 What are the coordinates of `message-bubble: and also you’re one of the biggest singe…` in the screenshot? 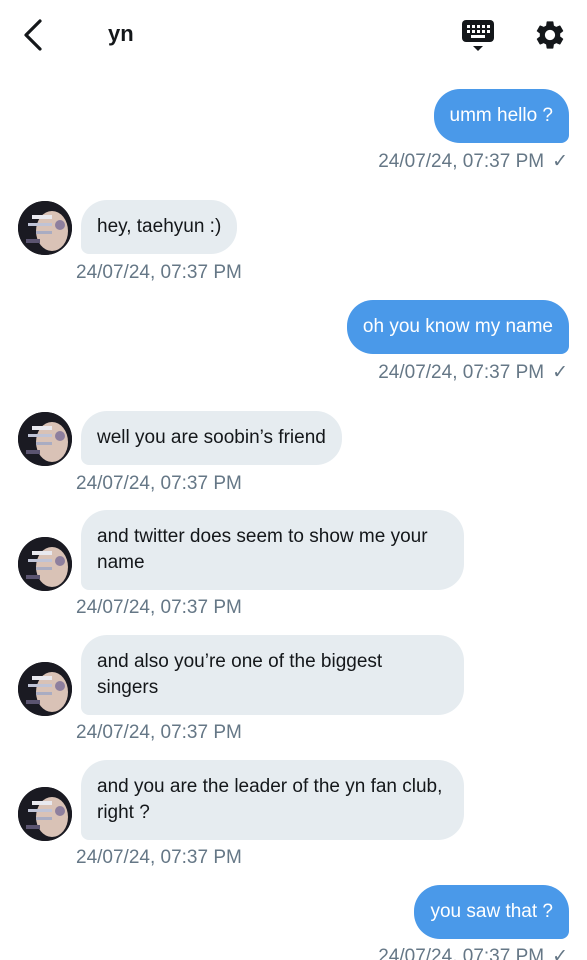 It's located at (272, 675).